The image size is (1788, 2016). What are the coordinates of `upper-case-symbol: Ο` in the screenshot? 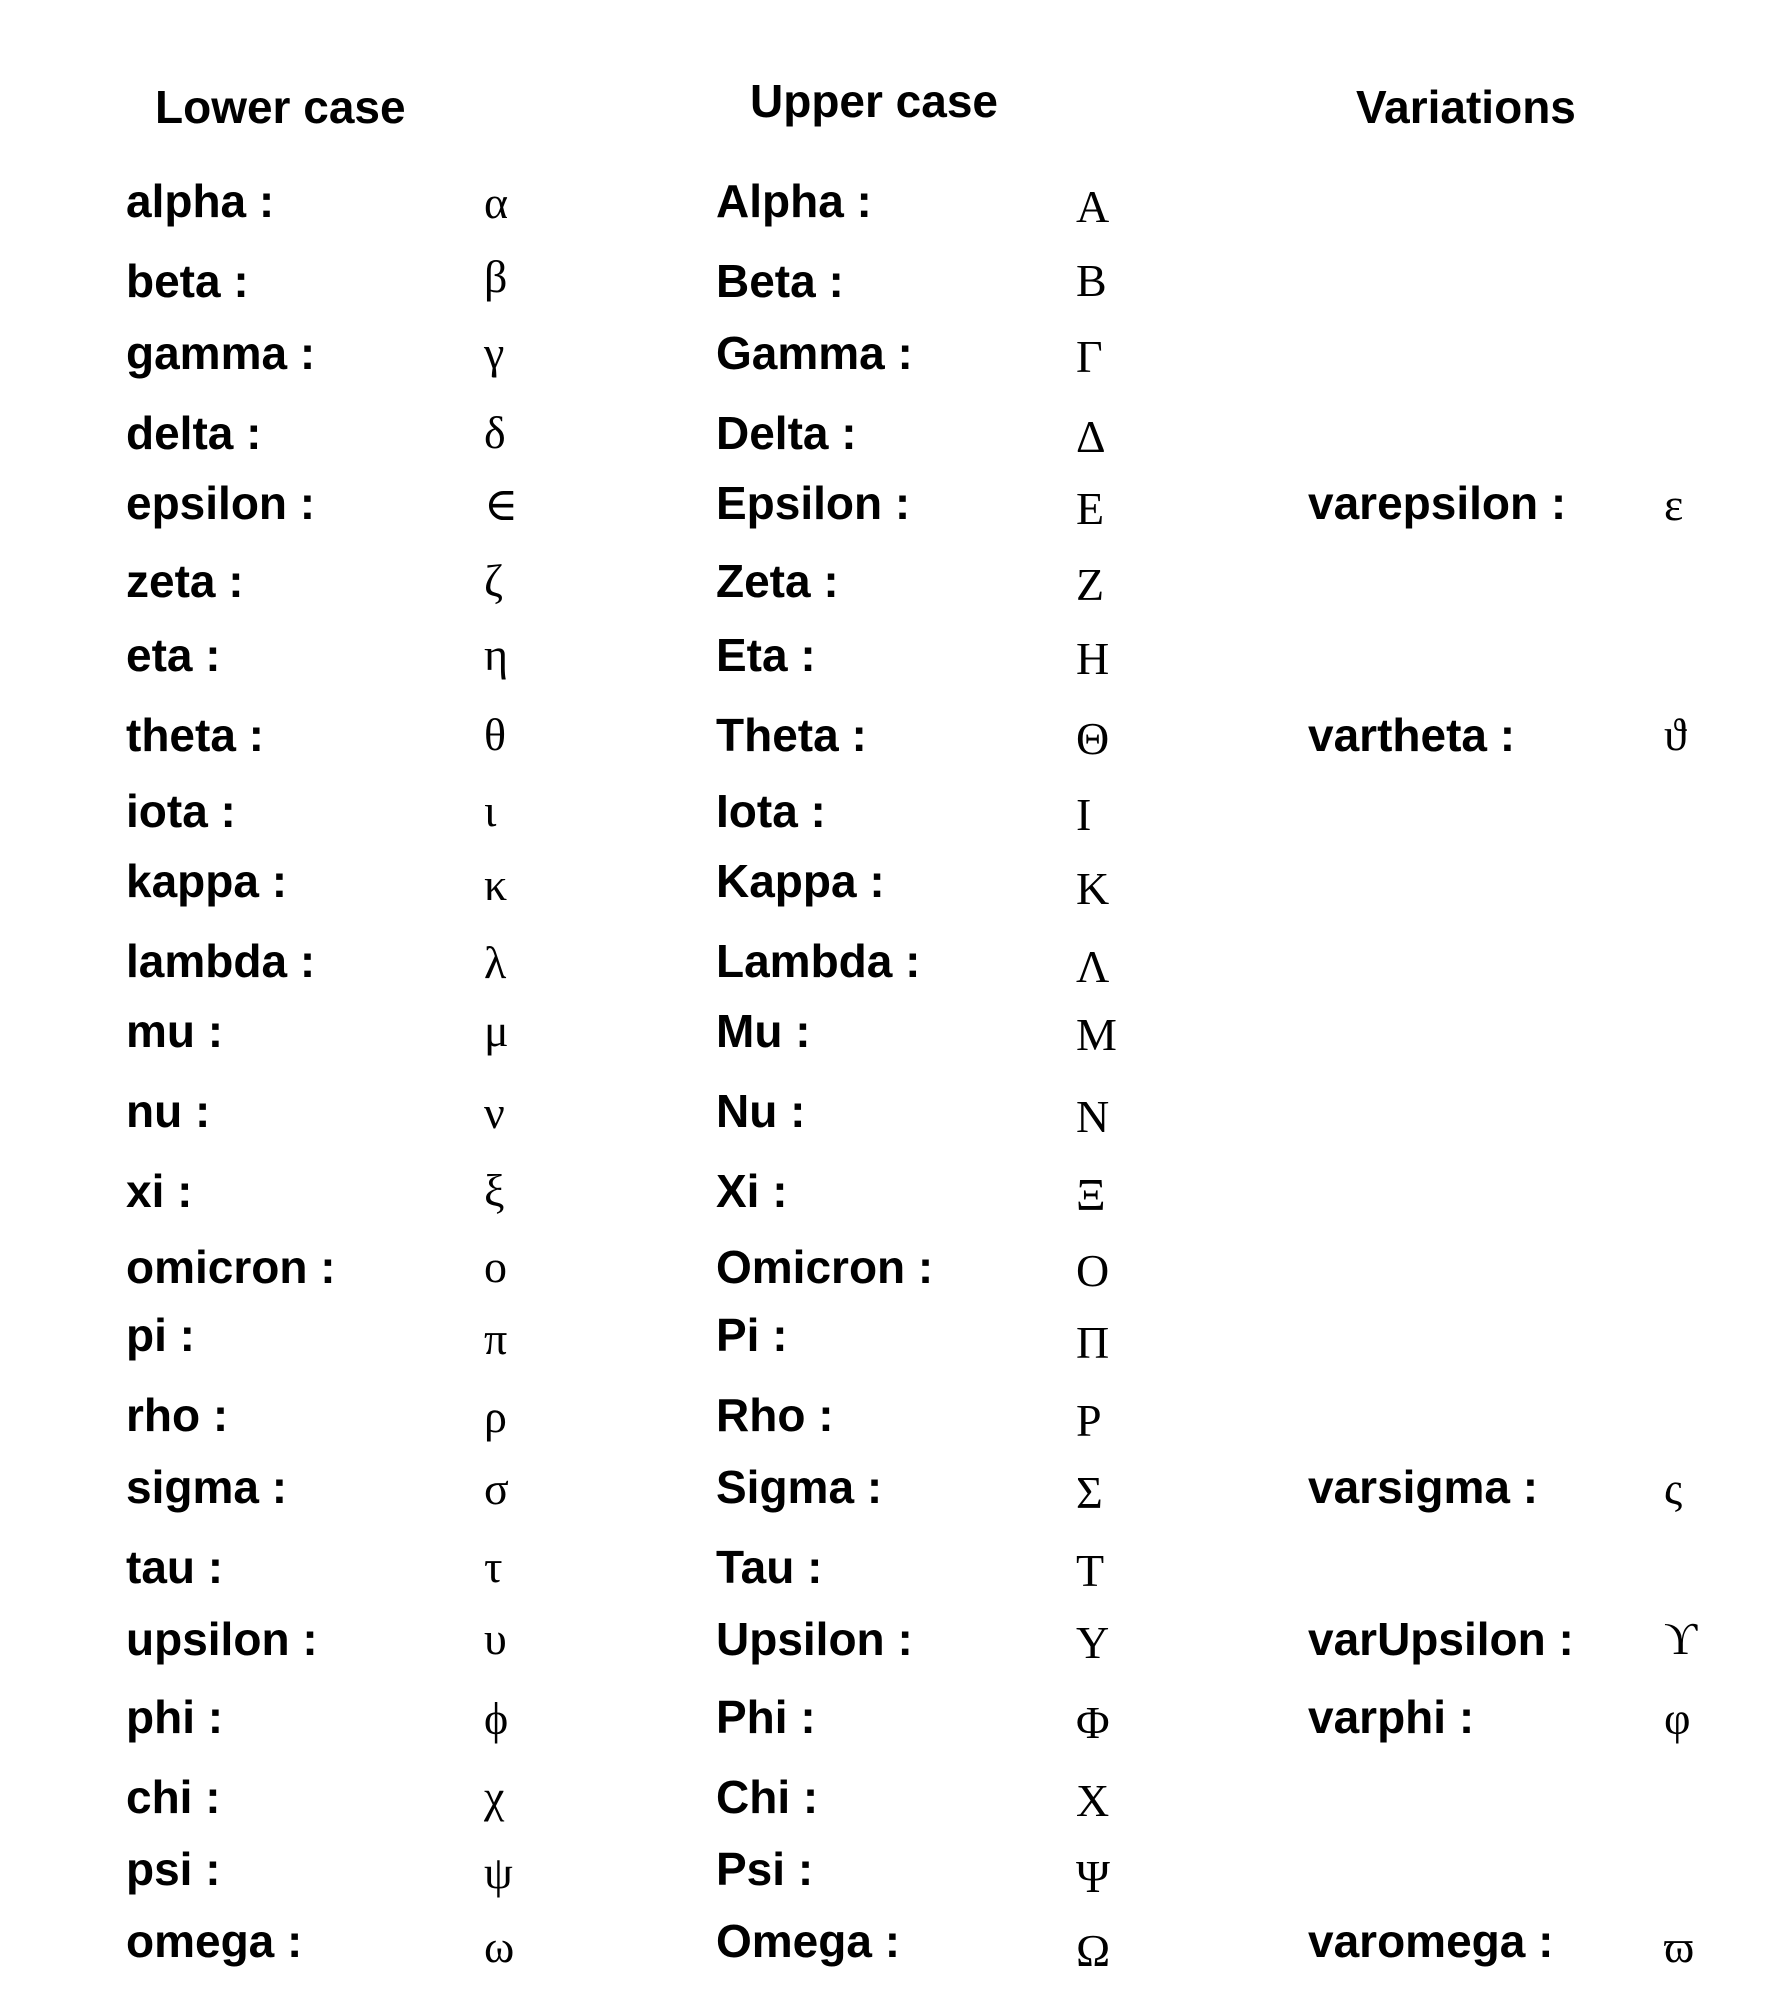 It's located at (1093, 1270).